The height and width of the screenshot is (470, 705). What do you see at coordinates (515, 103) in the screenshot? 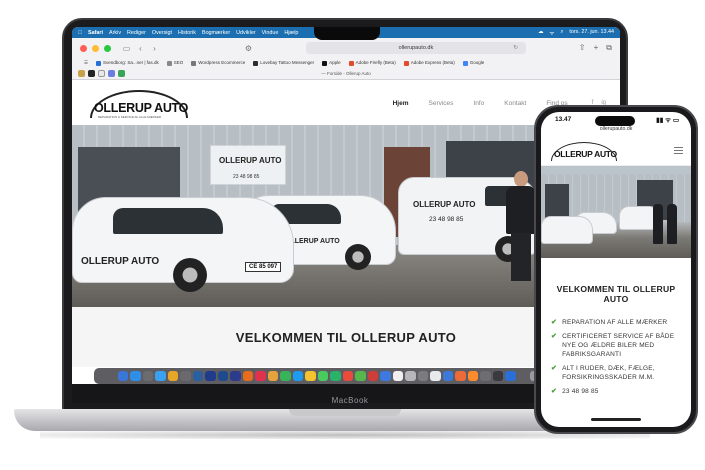
I see `nav-item-kontakt: Kontakt` at bounding box center [515, 103].